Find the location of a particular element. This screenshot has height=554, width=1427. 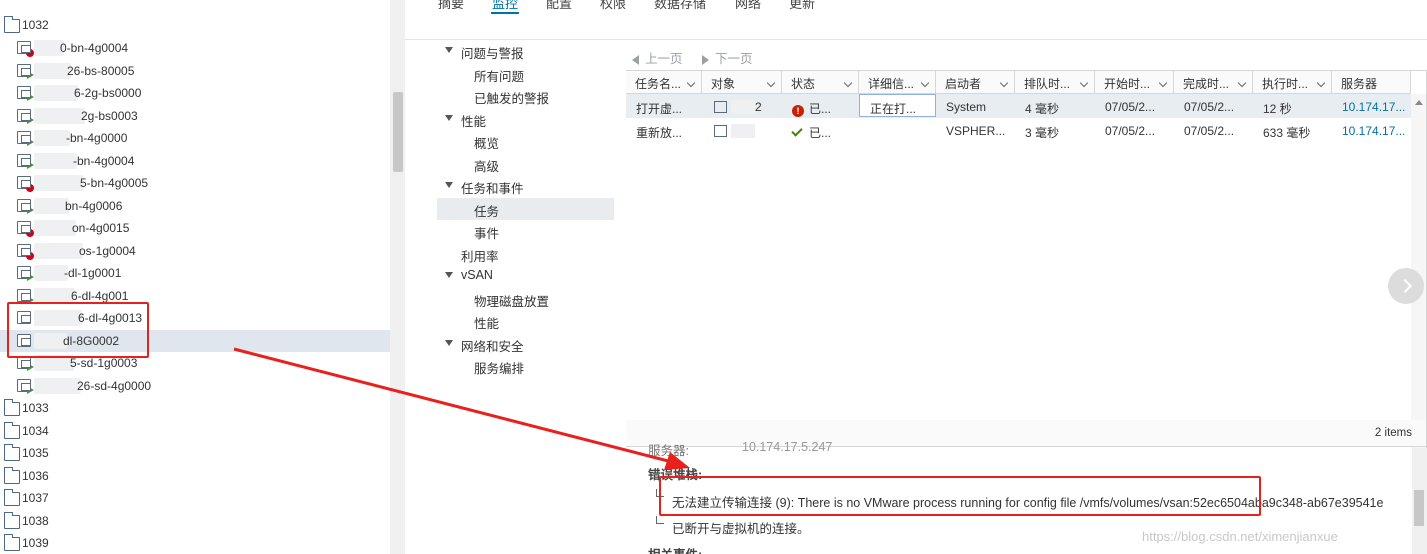

tree-vm-row: 5-sd-1g0003 is located at coordinates (195, 363).